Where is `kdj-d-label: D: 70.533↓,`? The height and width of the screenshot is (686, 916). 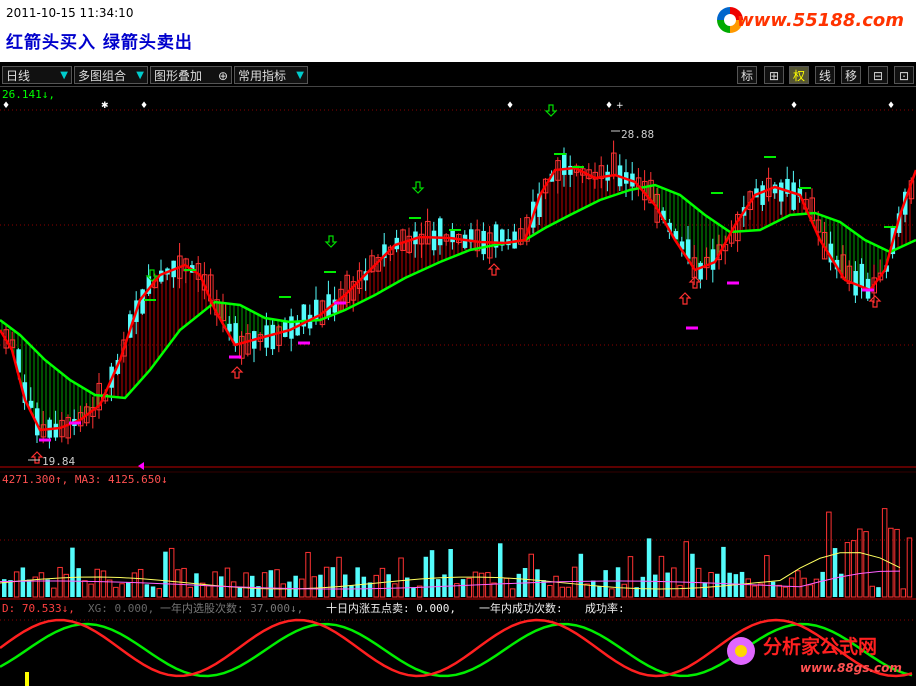 kdj-d-label: D: 70.533↓, is located at coordinates (38, 608).